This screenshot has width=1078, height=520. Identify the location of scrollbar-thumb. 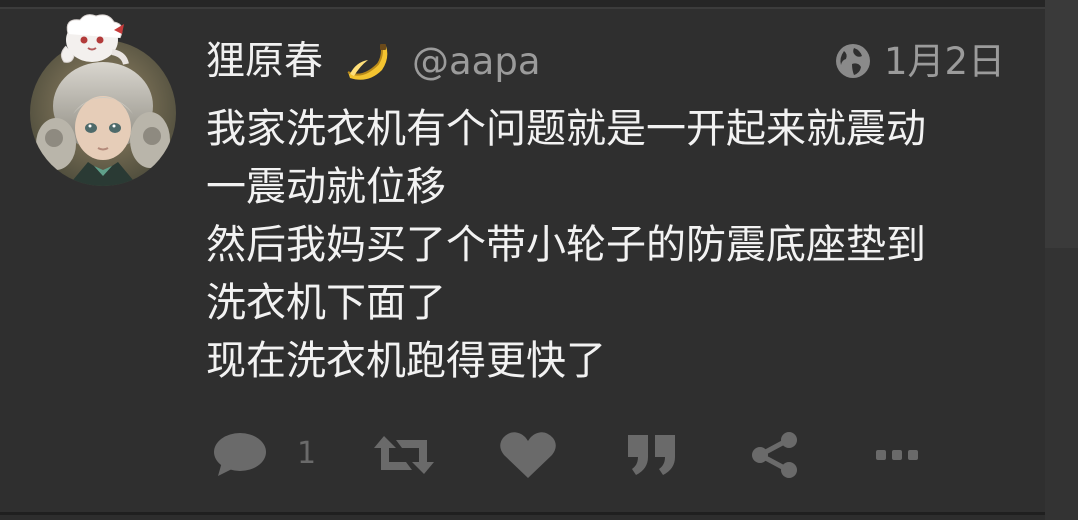
(1061, 124).